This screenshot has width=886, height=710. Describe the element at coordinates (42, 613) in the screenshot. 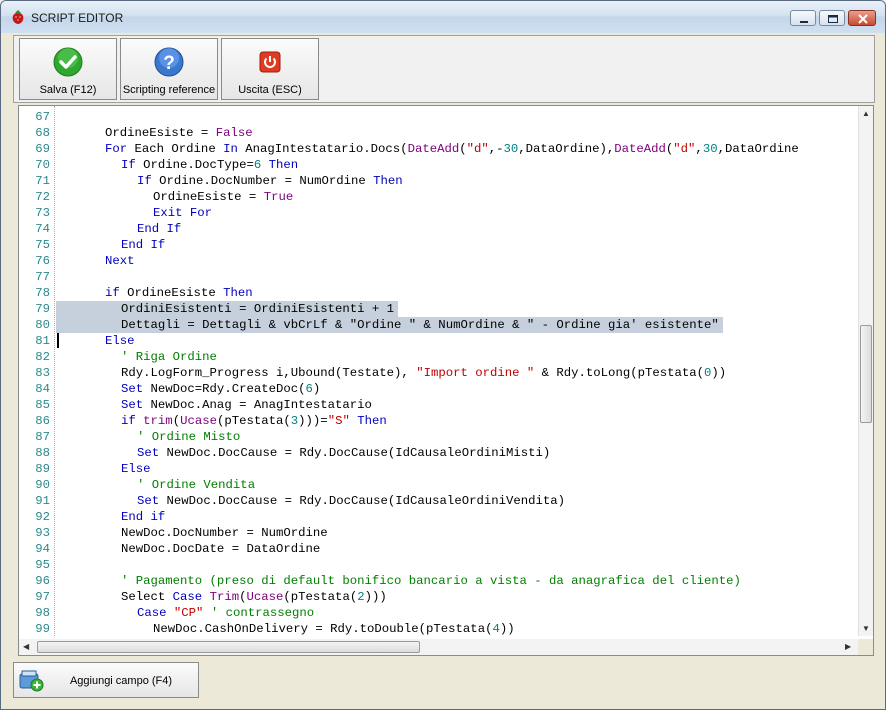

I see `line-number: 98` at that location.